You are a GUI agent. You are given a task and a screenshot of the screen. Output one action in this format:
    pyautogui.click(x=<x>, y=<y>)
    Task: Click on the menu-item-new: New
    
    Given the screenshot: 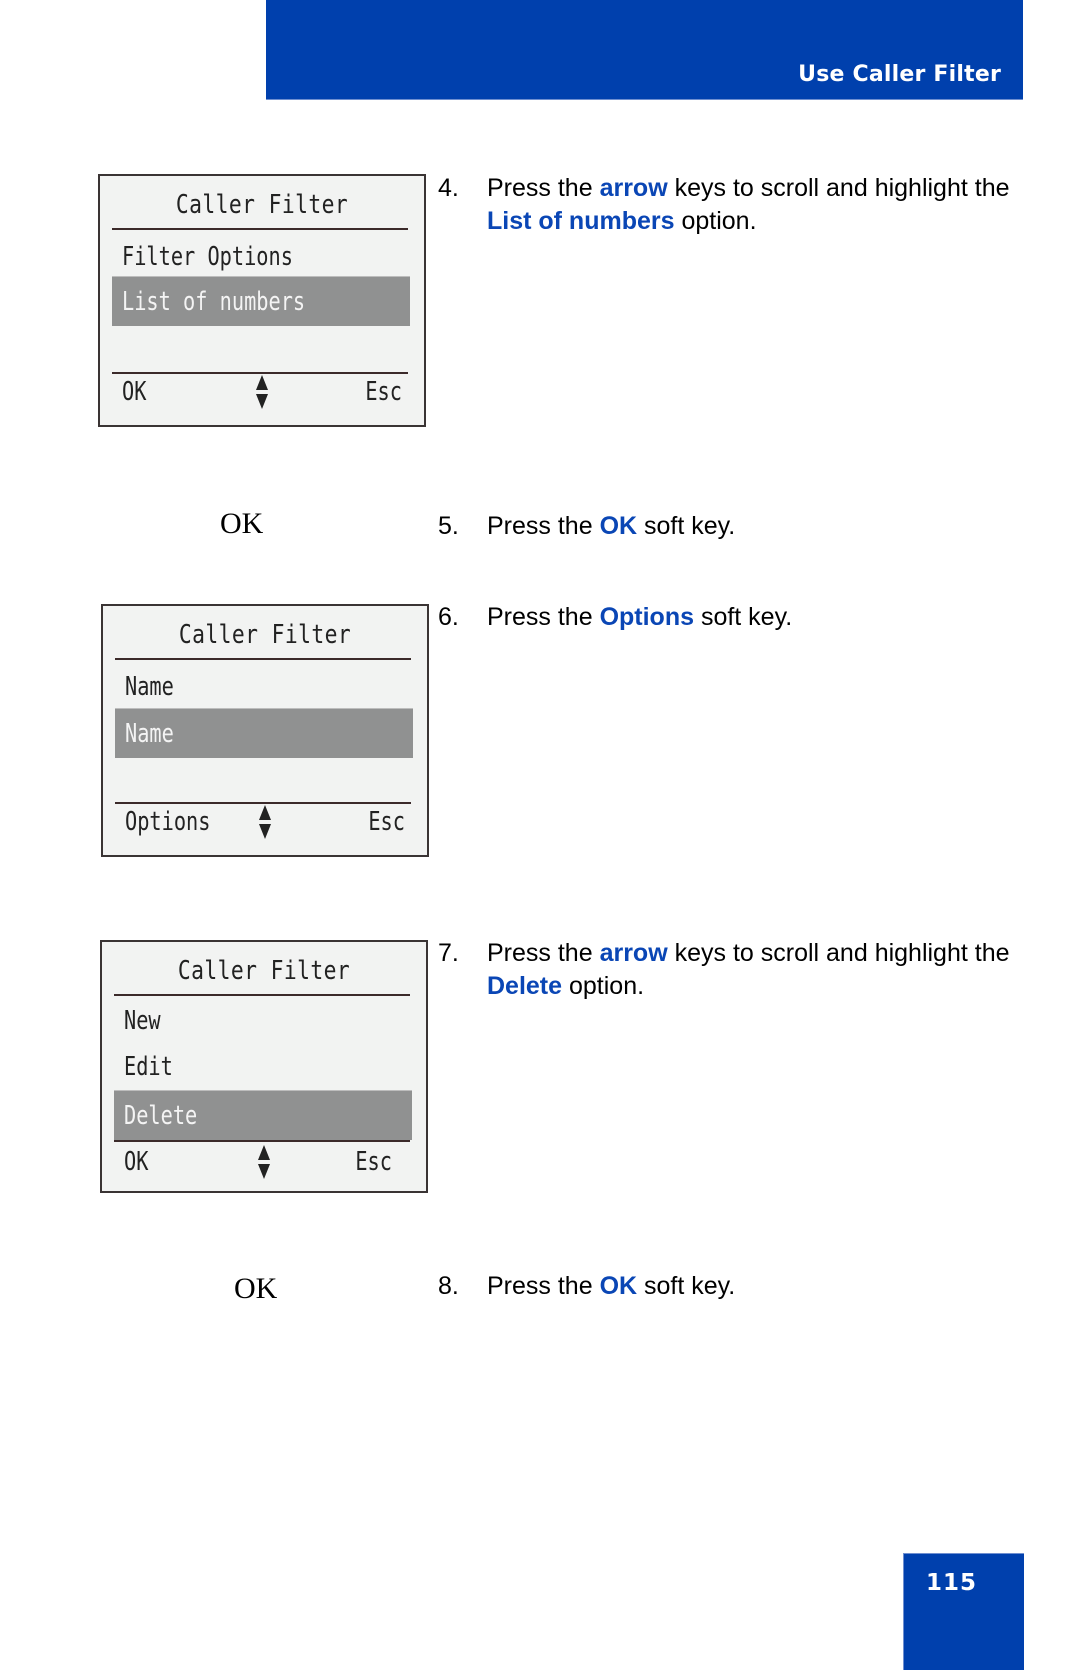 What is the action you would take?
    pyautogui.click(x=263, y=1021)
    